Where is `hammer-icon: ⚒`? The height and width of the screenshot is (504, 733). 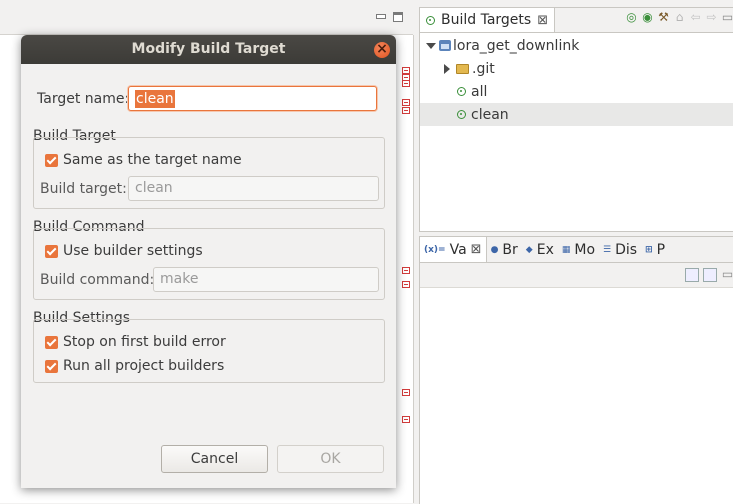
hammer-icon: ⚒ is located at coordinates (663, 17).